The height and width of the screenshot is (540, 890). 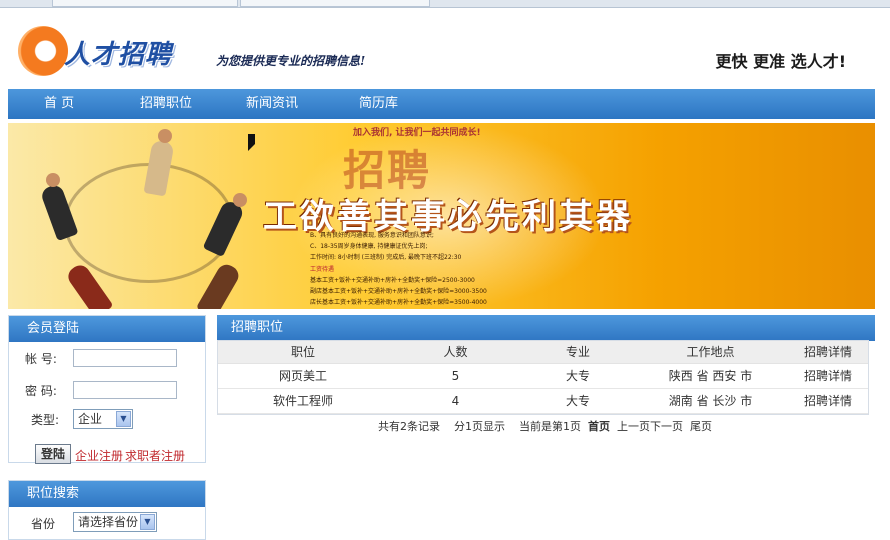 I want to click on jobs-panel-header: 招聘职位, so click(x=546, y=328).